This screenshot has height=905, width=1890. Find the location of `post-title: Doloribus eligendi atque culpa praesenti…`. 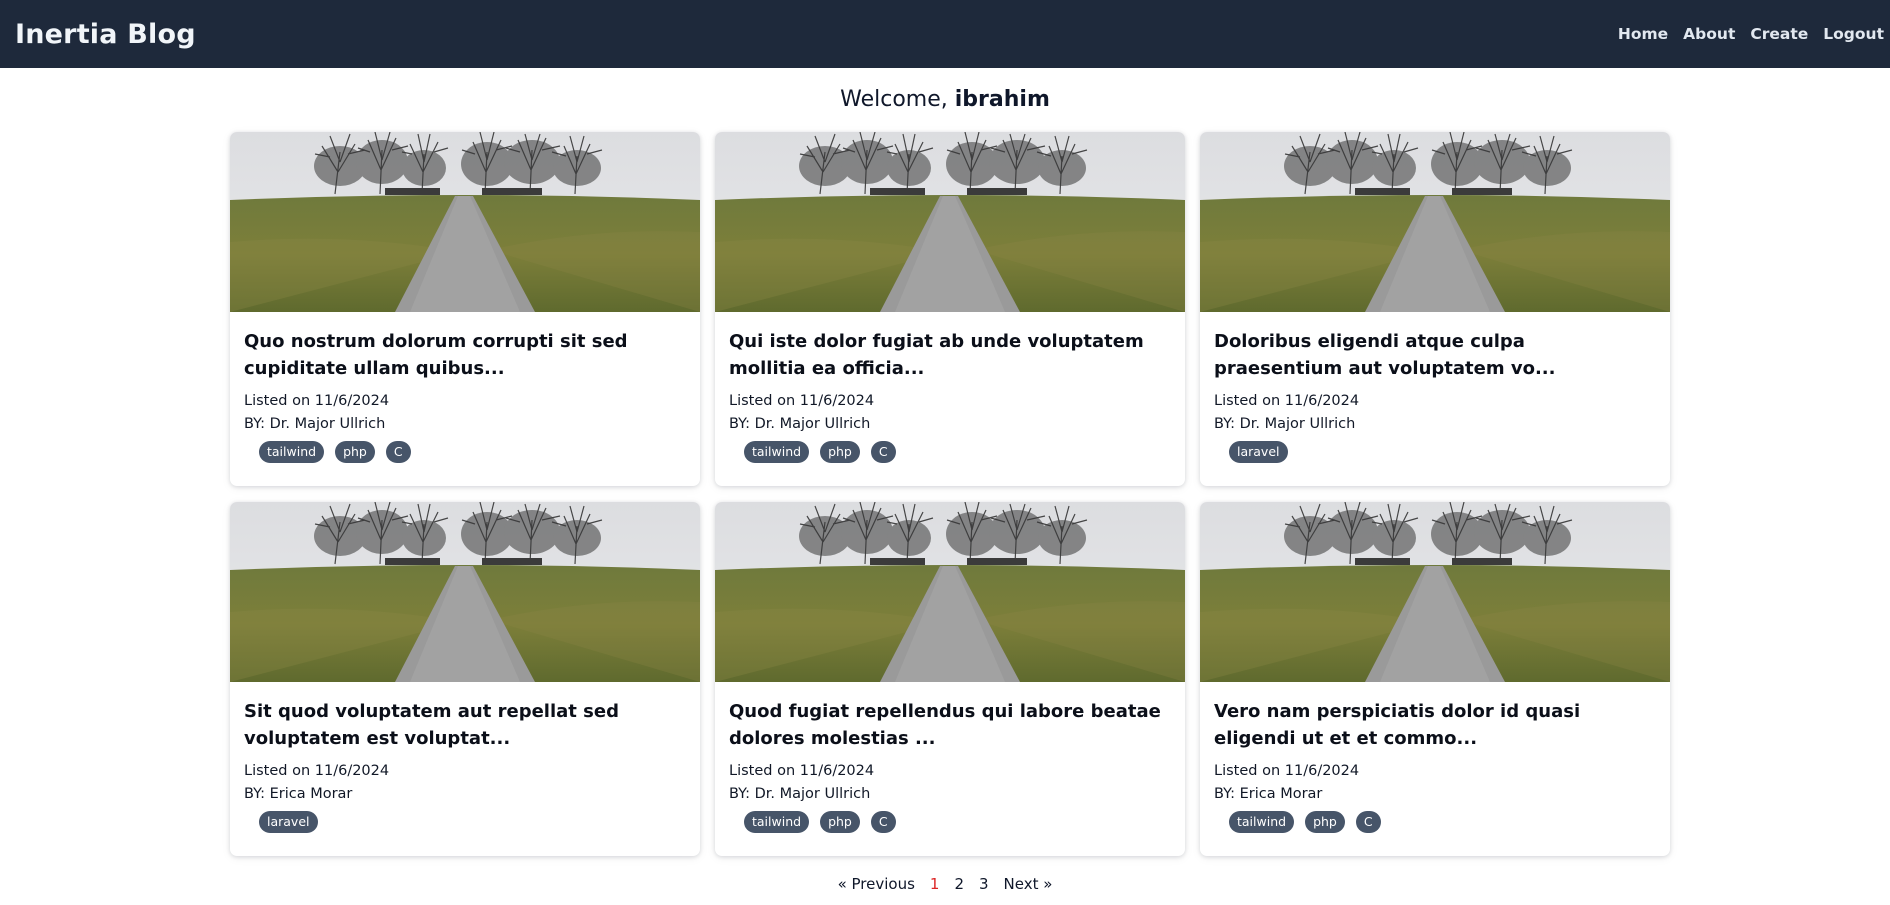

post-title: Doloribus eligendi atque culpa praesenti… is located at coordinates (1435, 355).